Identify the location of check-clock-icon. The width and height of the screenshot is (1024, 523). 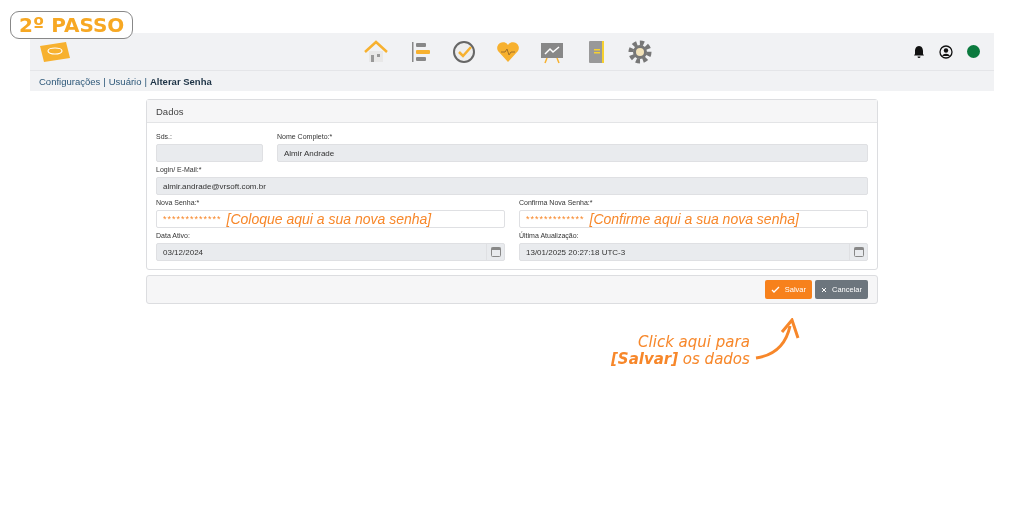
(463, 51).